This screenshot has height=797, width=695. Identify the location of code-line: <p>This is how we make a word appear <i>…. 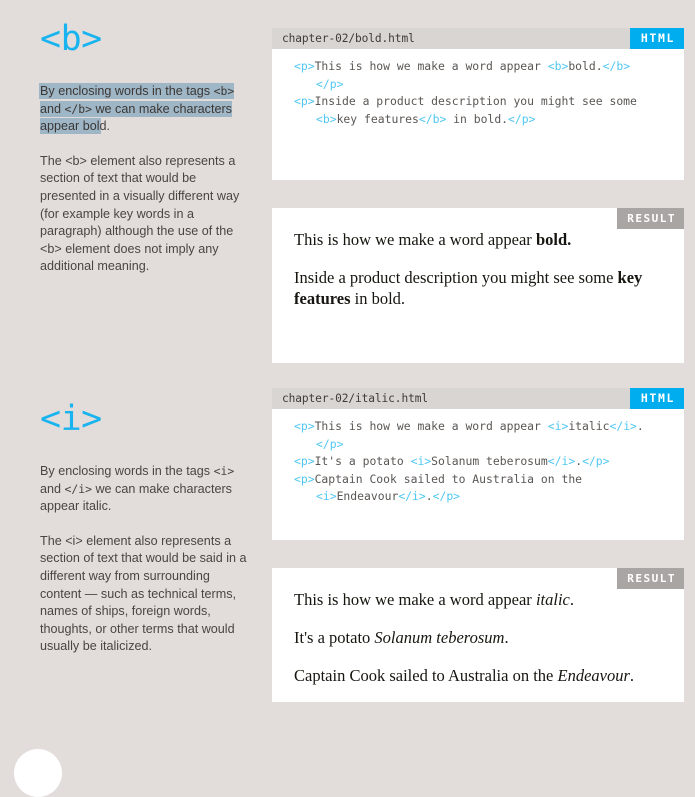
(469, 426).